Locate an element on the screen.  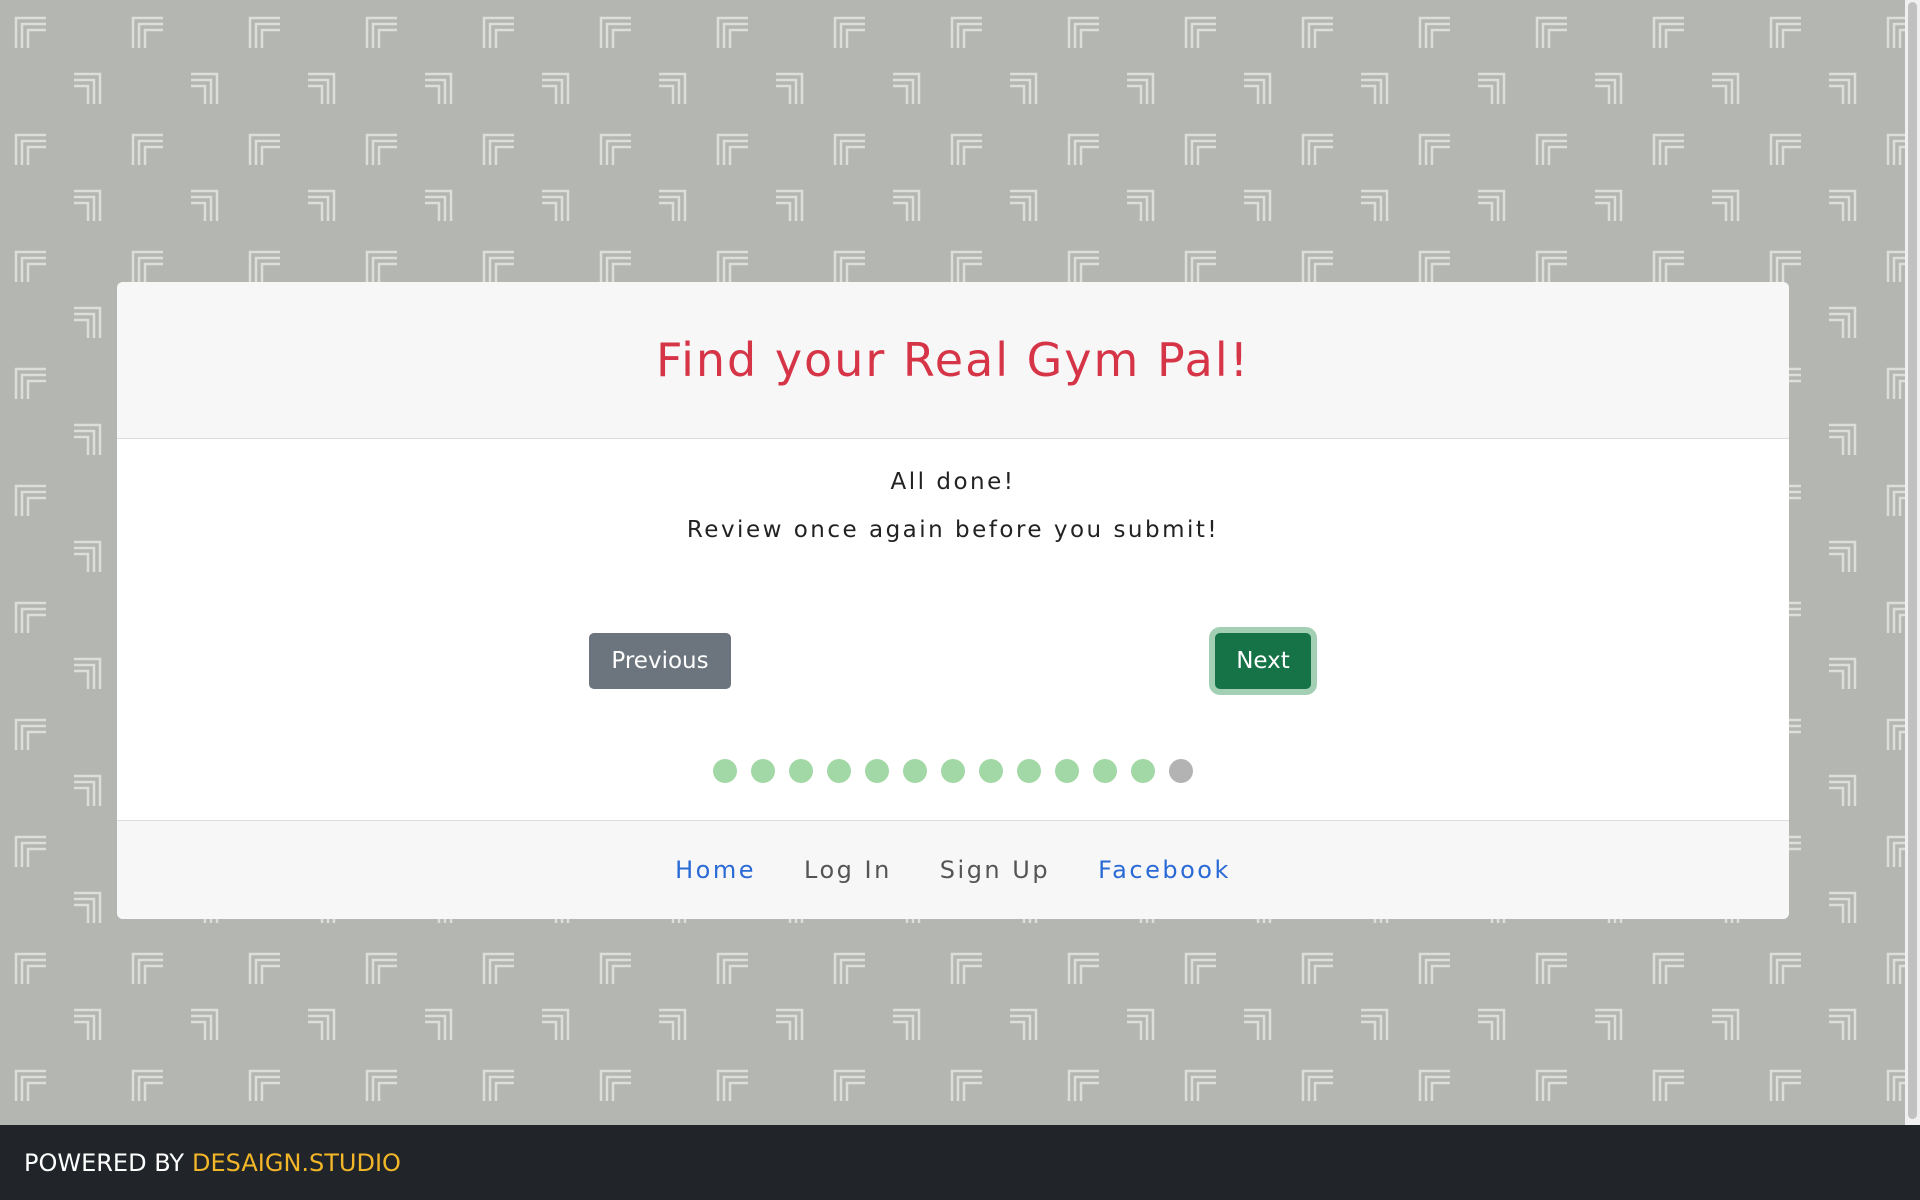
page-title: Find your Real Gym Pal! is located at coordinates (953, 360).